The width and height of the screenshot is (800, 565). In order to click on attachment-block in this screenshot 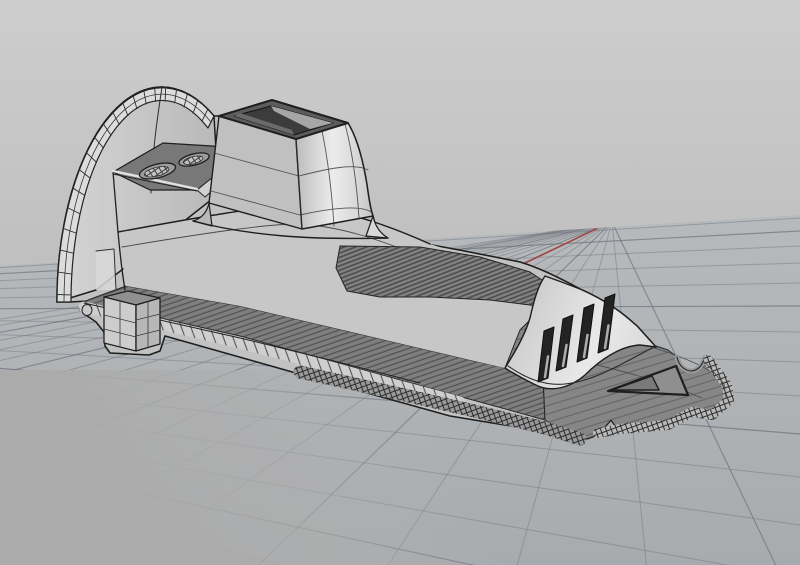, I will do `click(132, 321)`.